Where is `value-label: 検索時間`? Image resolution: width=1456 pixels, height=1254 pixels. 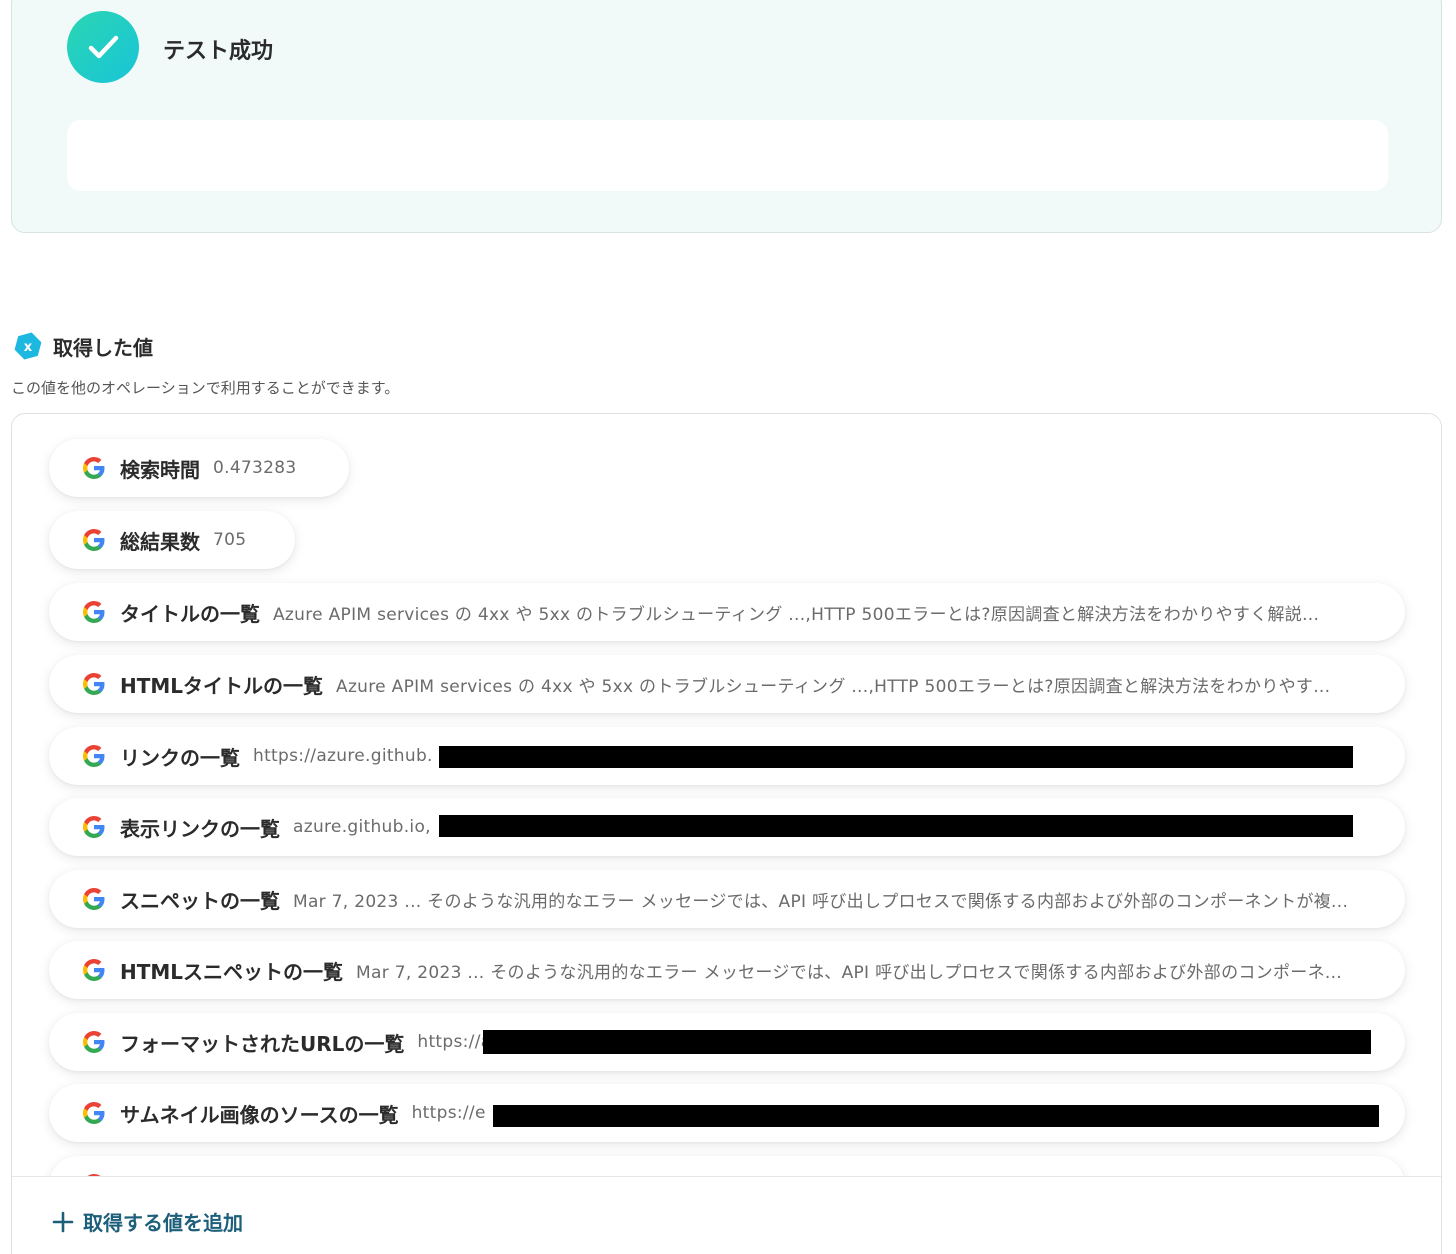
value-label: 検索時間 is located at coordinates (160, 469).